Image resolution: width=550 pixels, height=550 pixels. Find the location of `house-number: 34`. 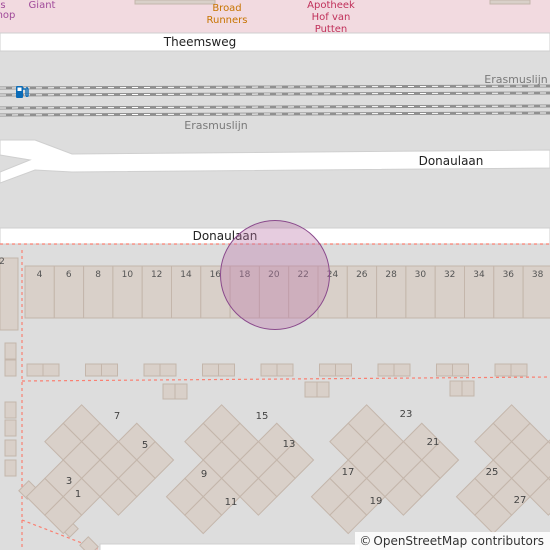

house-number: 34 is located at coordinates (479, 275).